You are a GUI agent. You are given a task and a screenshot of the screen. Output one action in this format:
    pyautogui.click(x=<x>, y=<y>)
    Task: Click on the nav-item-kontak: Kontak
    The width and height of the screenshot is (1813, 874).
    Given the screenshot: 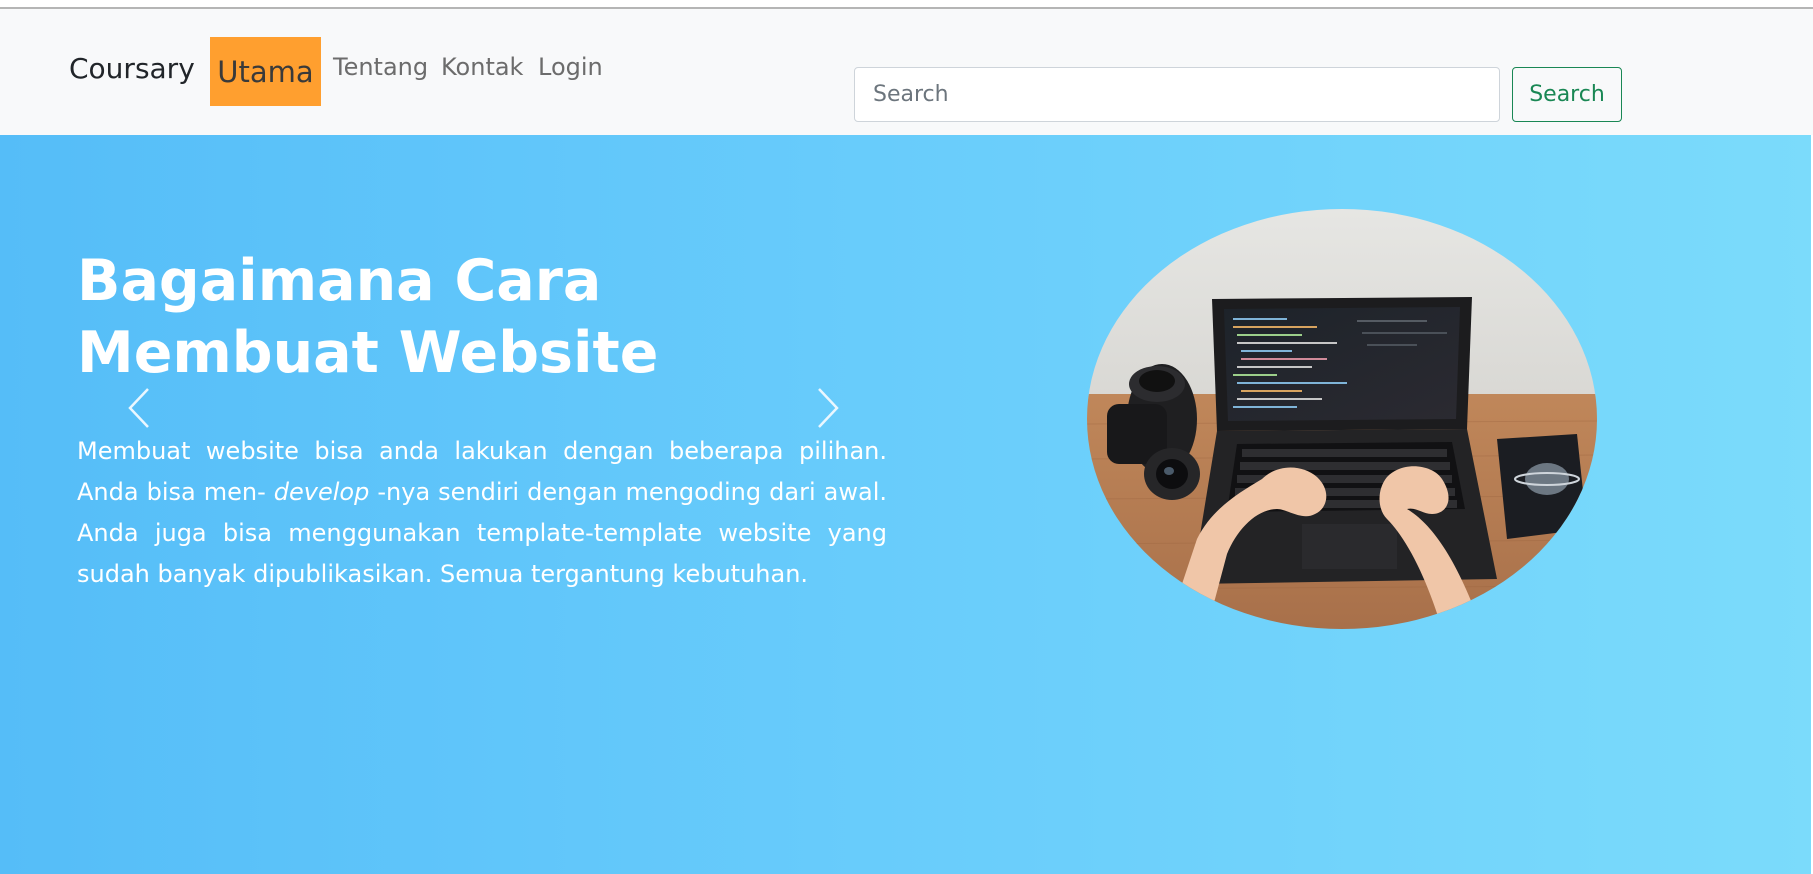 What is the action you would take?
    pyautogui.click(x=482, y=67)
    